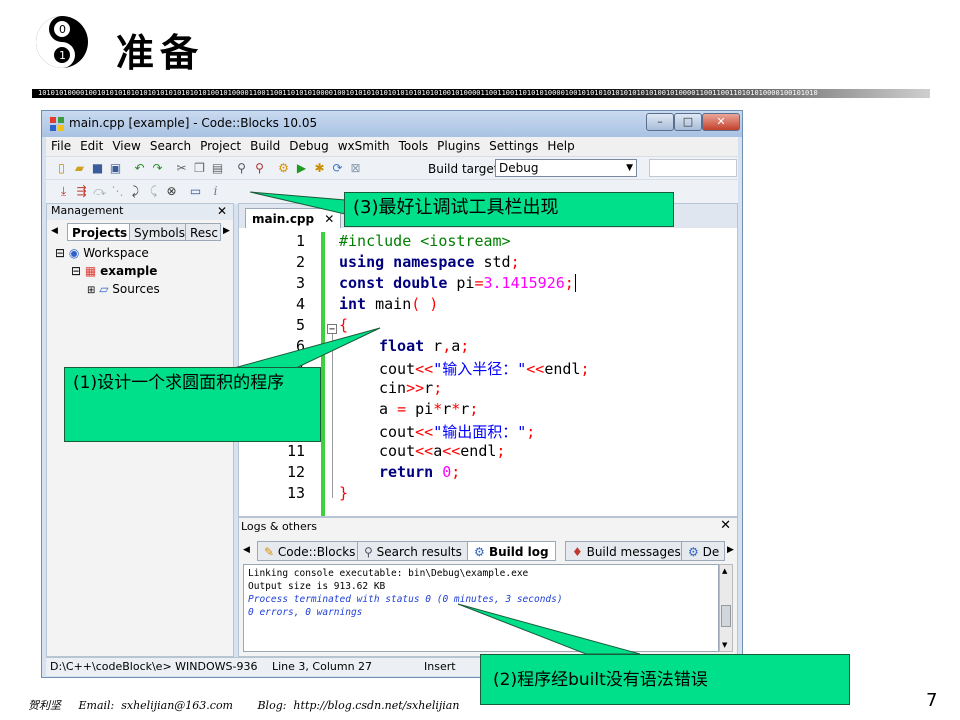 Image resolution: width=960 pixels, height=720 pixels. I want to click on menu-wxsmith: wxSmith, so click(363, 145).